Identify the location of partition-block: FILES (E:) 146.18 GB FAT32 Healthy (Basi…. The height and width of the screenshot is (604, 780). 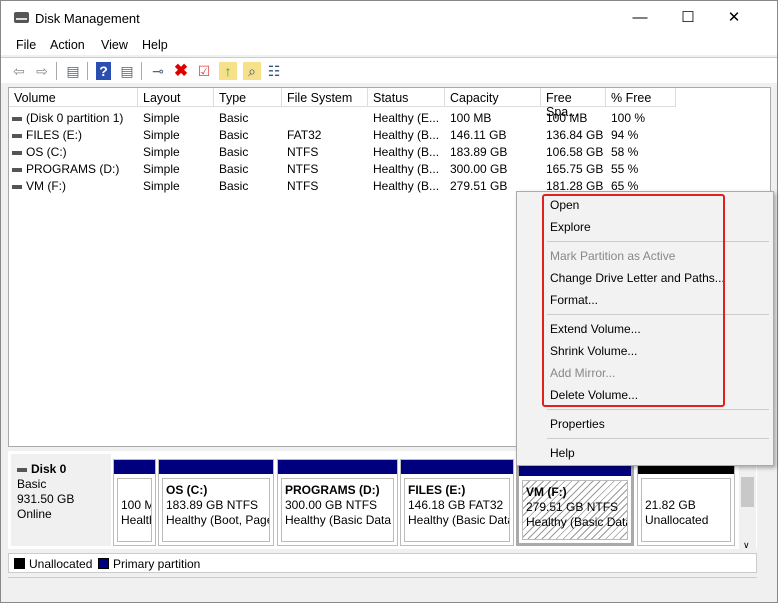
(457, 502).